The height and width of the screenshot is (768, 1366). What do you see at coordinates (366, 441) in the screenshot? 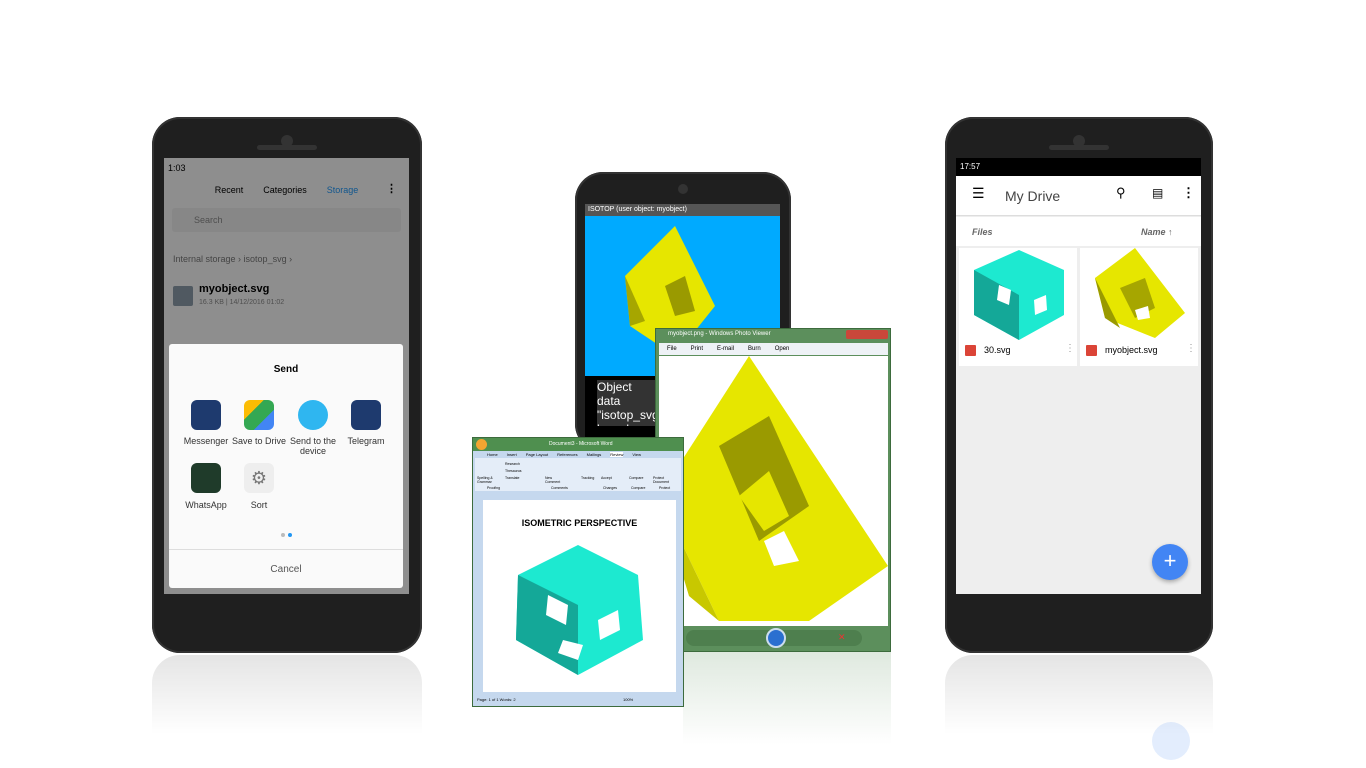
I see `app-label: Telegram` at bounding box center [366, 441].